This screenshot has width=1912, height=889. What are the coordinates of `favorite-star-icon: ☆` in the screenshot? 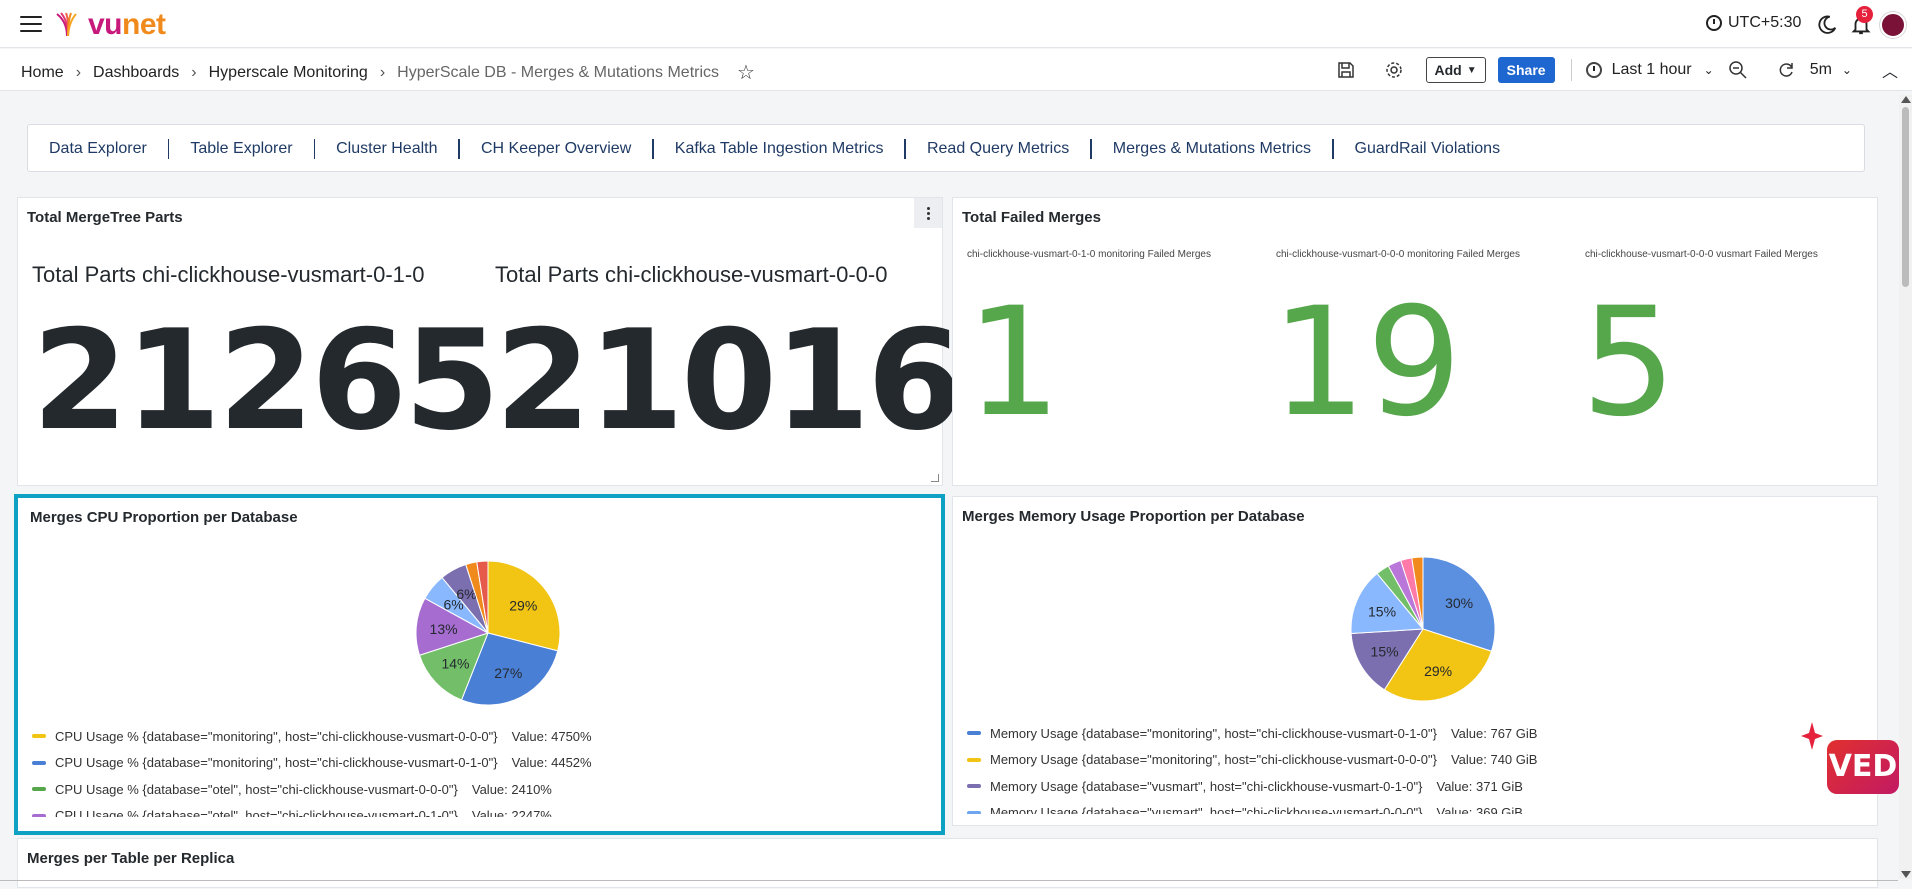 It's located at (746, 72).